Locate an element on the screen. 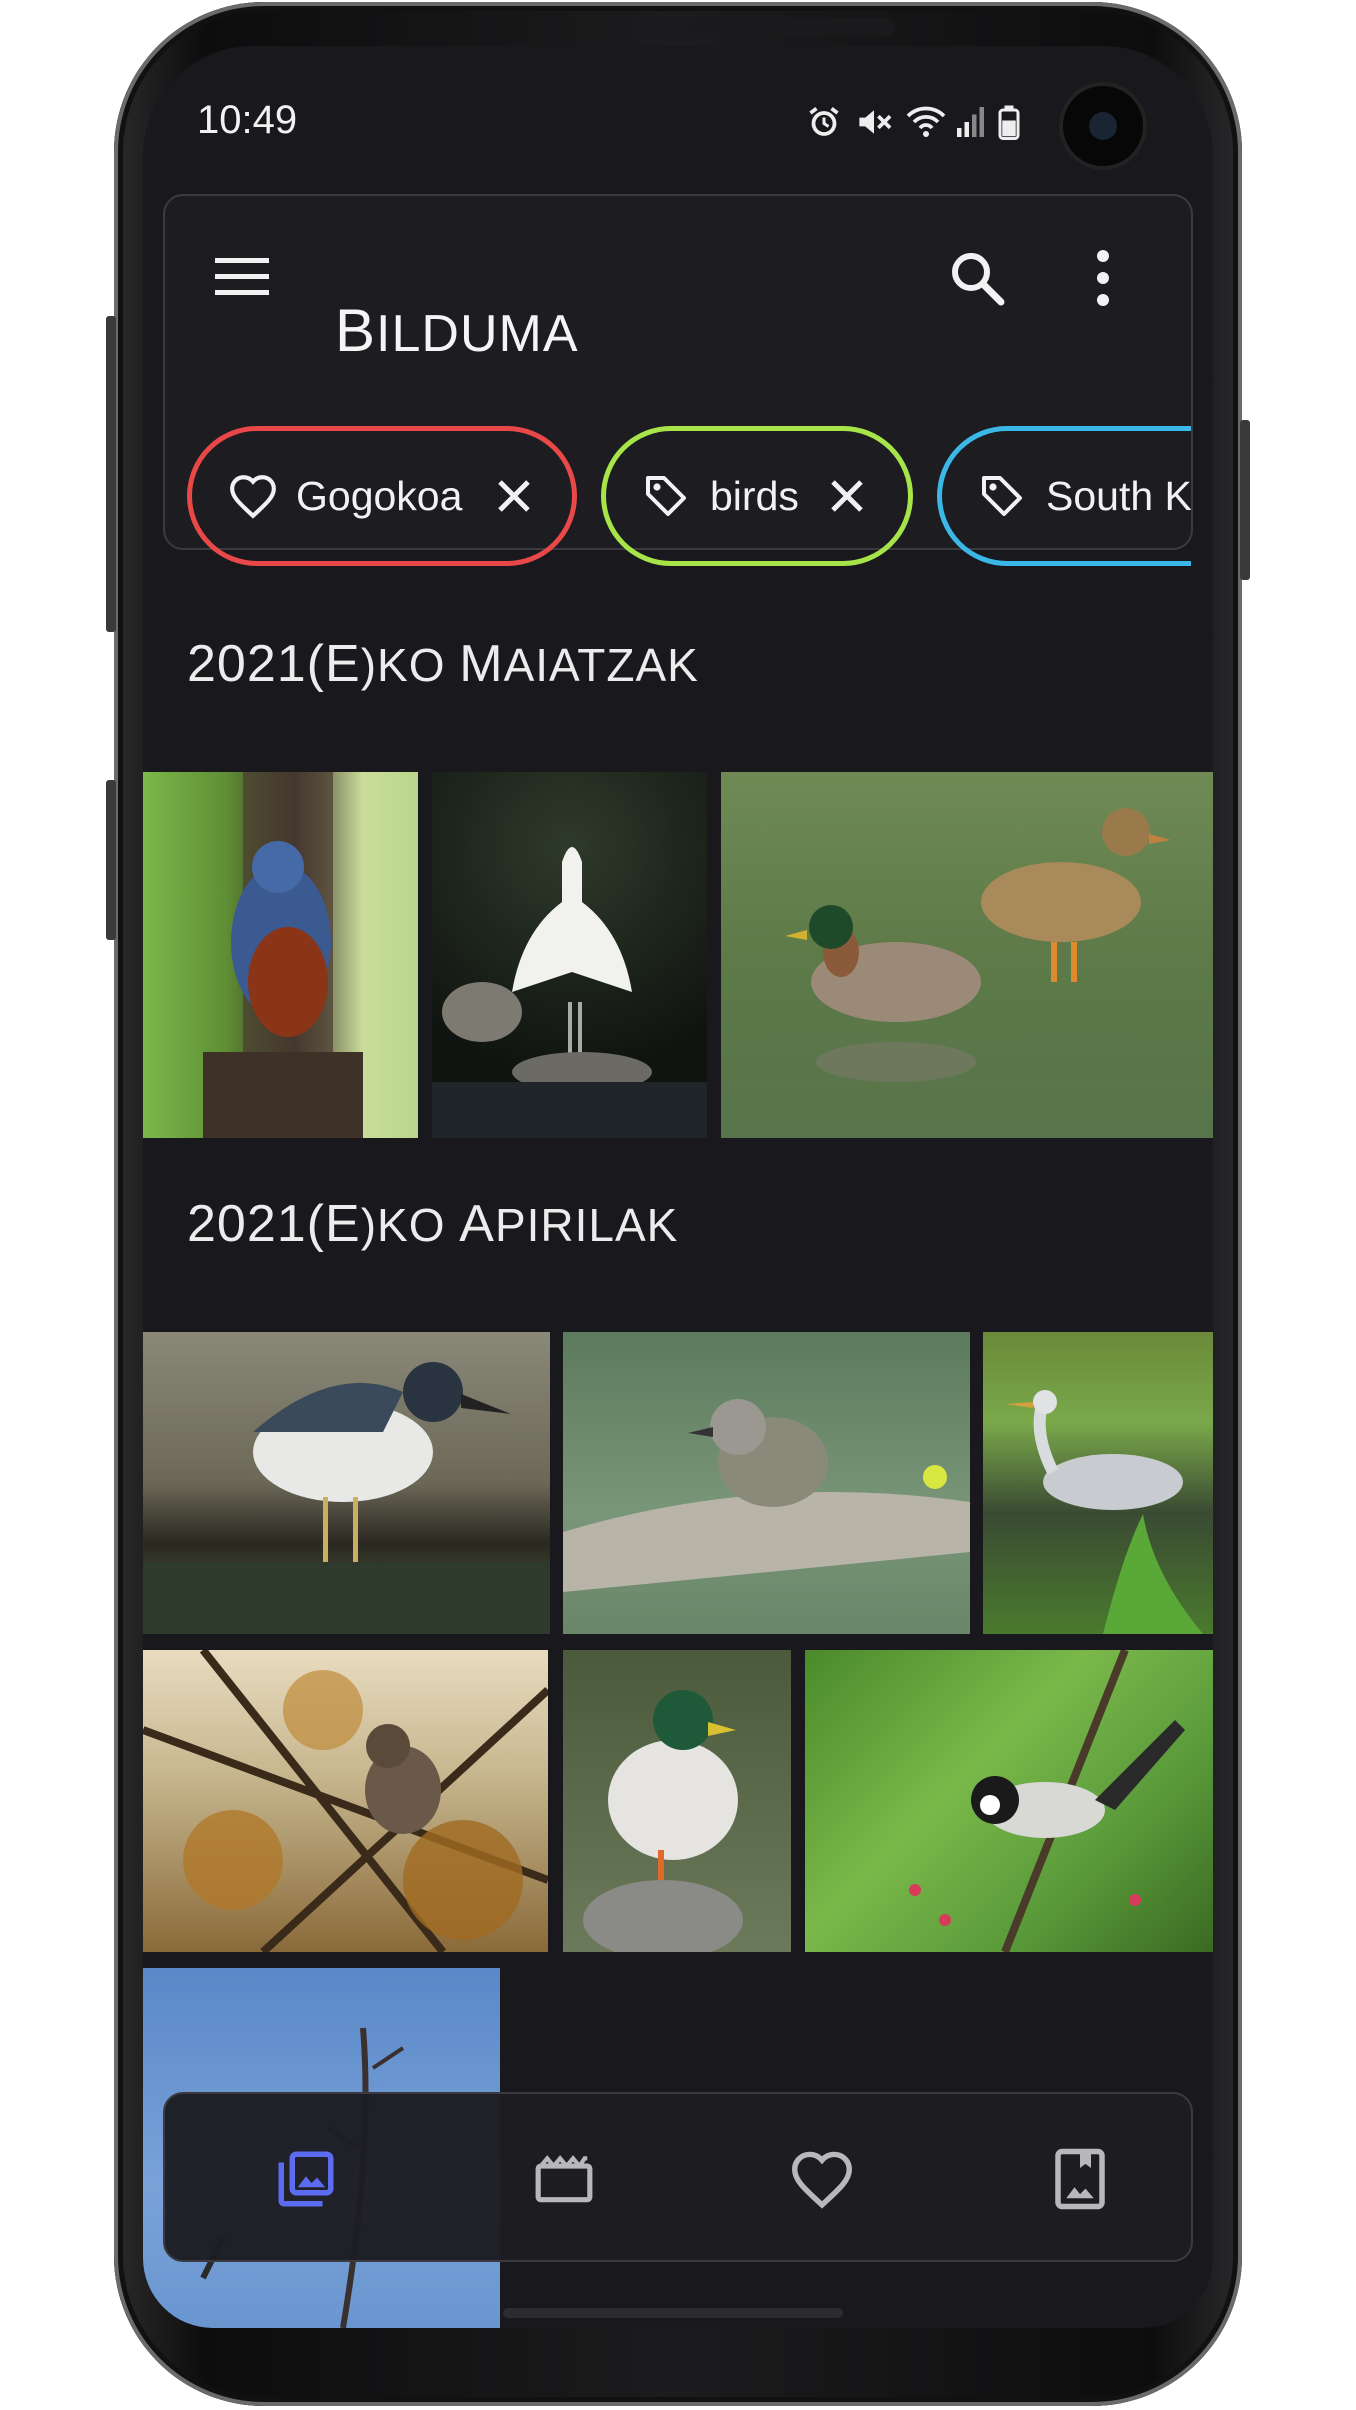 This screenshot has height=2410, width=1356. filter-chip-birds: birds is located at coordinates (757, 496).